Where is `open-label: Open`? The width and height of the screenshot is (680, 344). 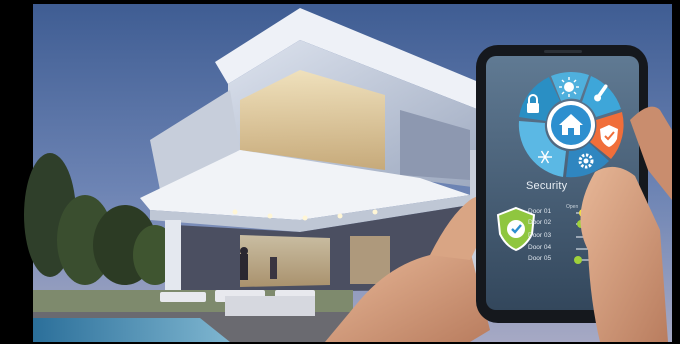
open-label: Open is located at coordinates (572, 207).